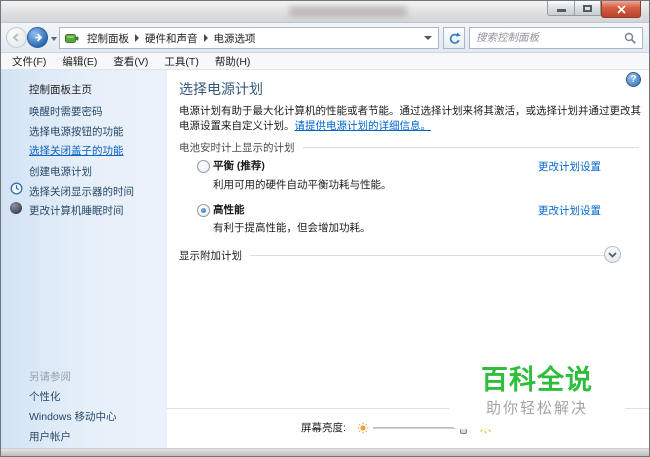 The width and height of the screenshot is (650, 457). What do you see at coordinates (108, 38) in the screenshot?
I see `breadcrumb-control-panel: 控制面板` at bounding box center [108, 38].